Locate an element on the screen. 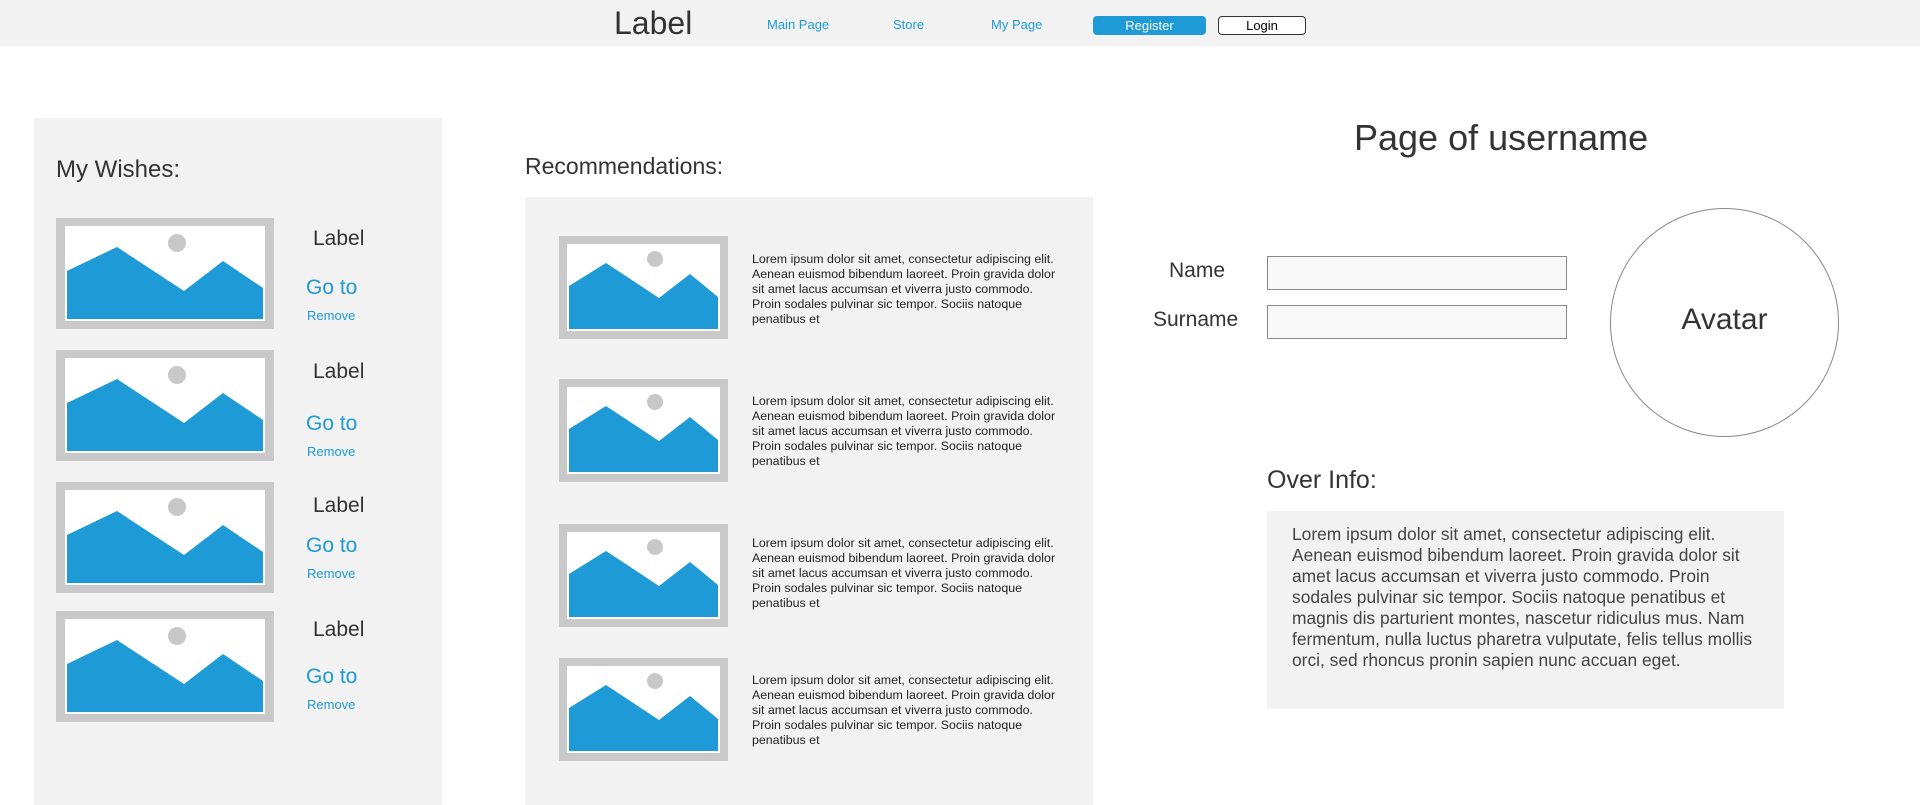  wishes-title: My Wishes: is located at coordinates (118, 169).